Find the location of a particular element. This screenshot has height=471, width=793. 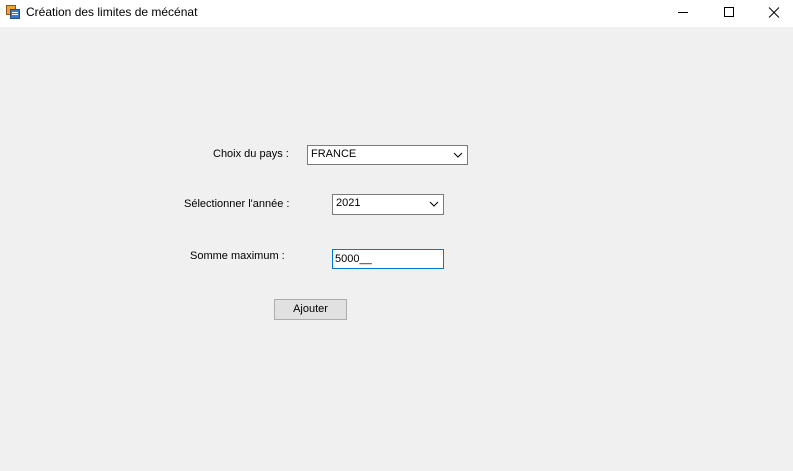

year-select-value: 2021 is located at coordinates (348, 203).